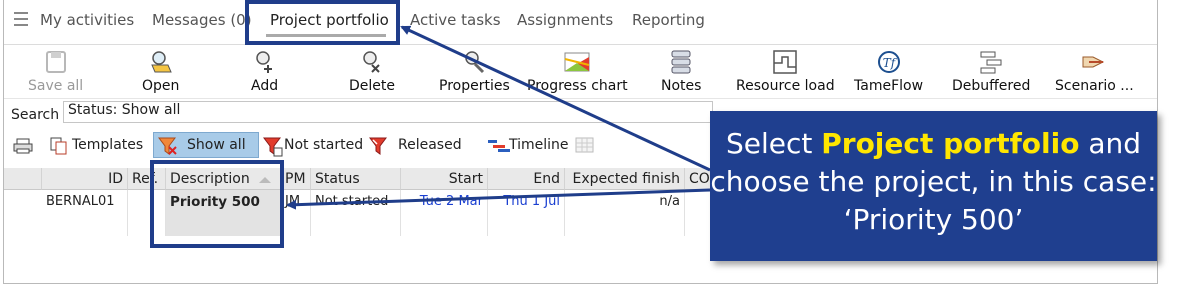  Describe the element at coordinates (773, 143) in the screenshot. I see `callout-text-pre: Select` at that location.